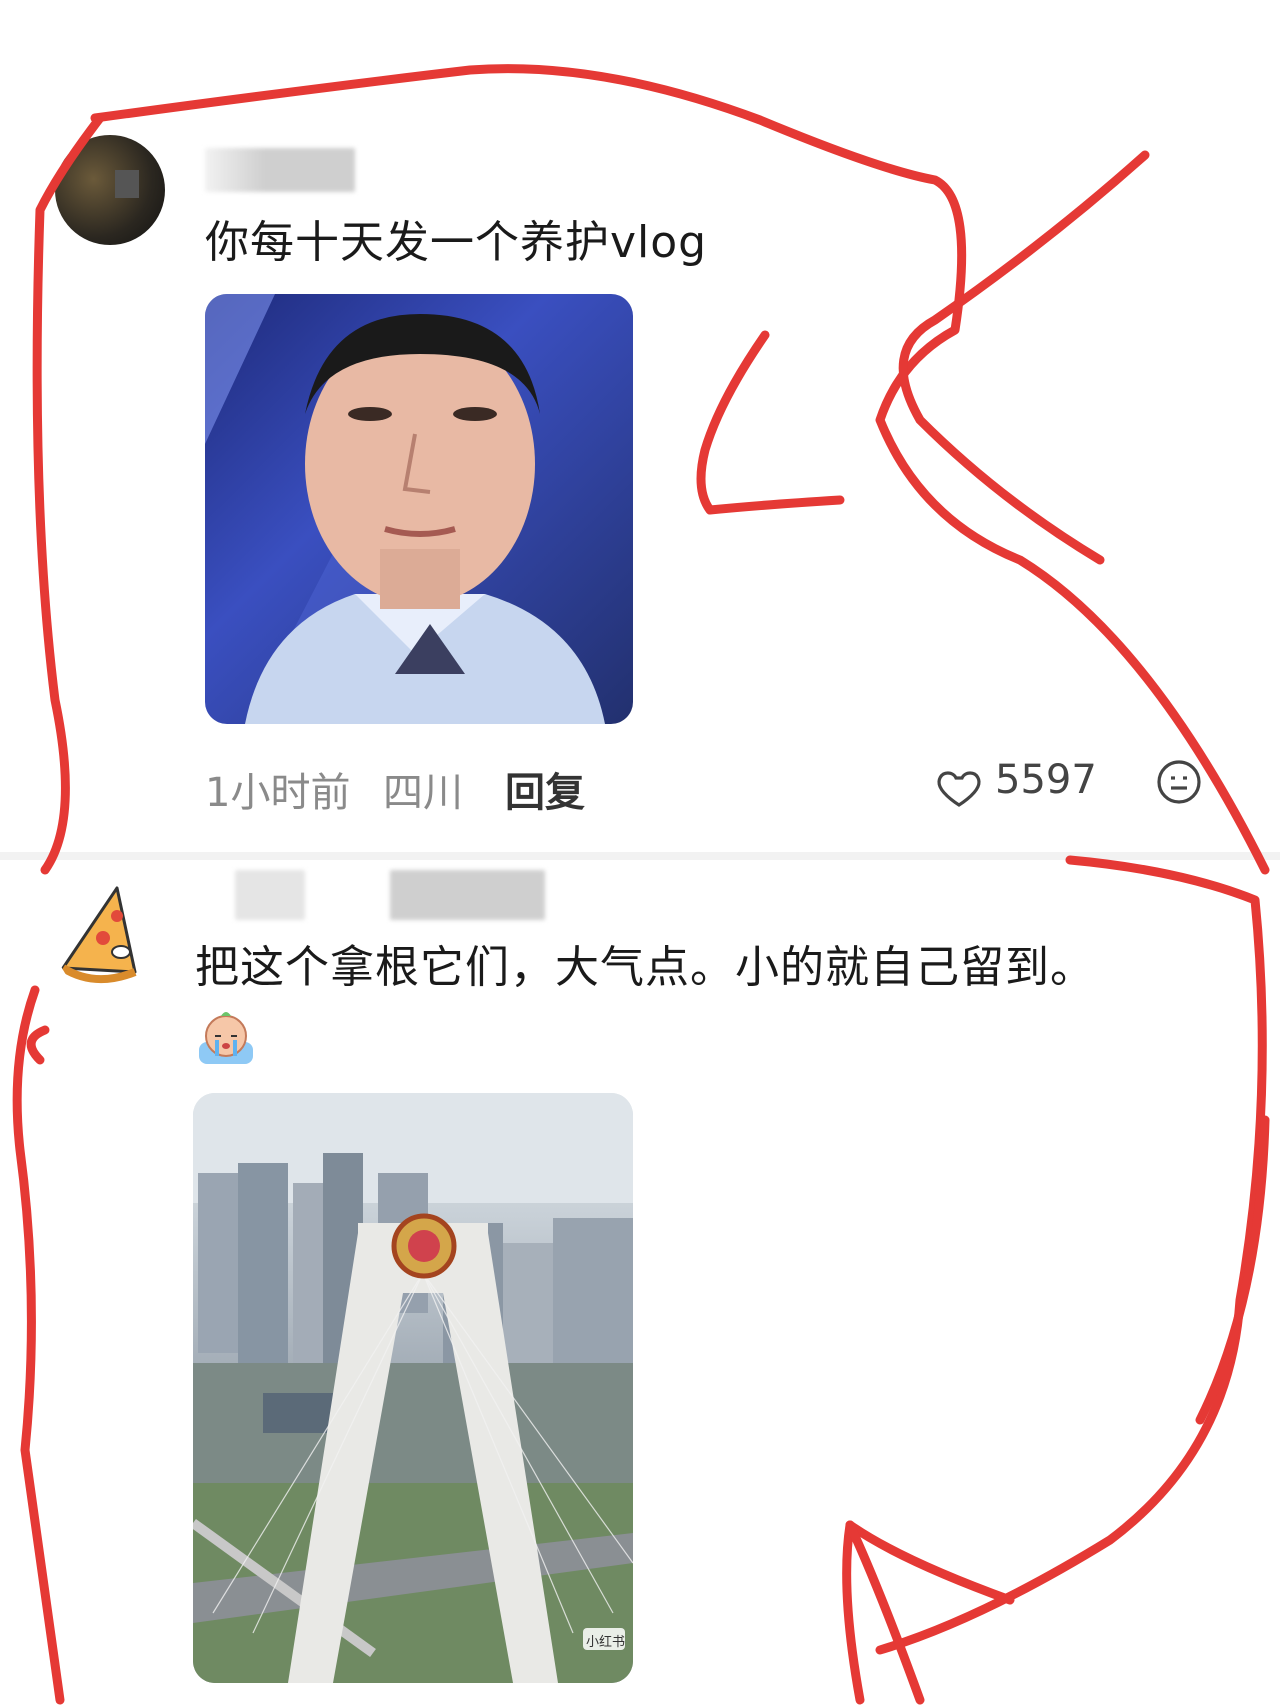 This screenshot has width=1280, height=1706. I want to click on comment-text: 把这个拿根它们，大气点。小的就自己留到。, so click(645, 967).